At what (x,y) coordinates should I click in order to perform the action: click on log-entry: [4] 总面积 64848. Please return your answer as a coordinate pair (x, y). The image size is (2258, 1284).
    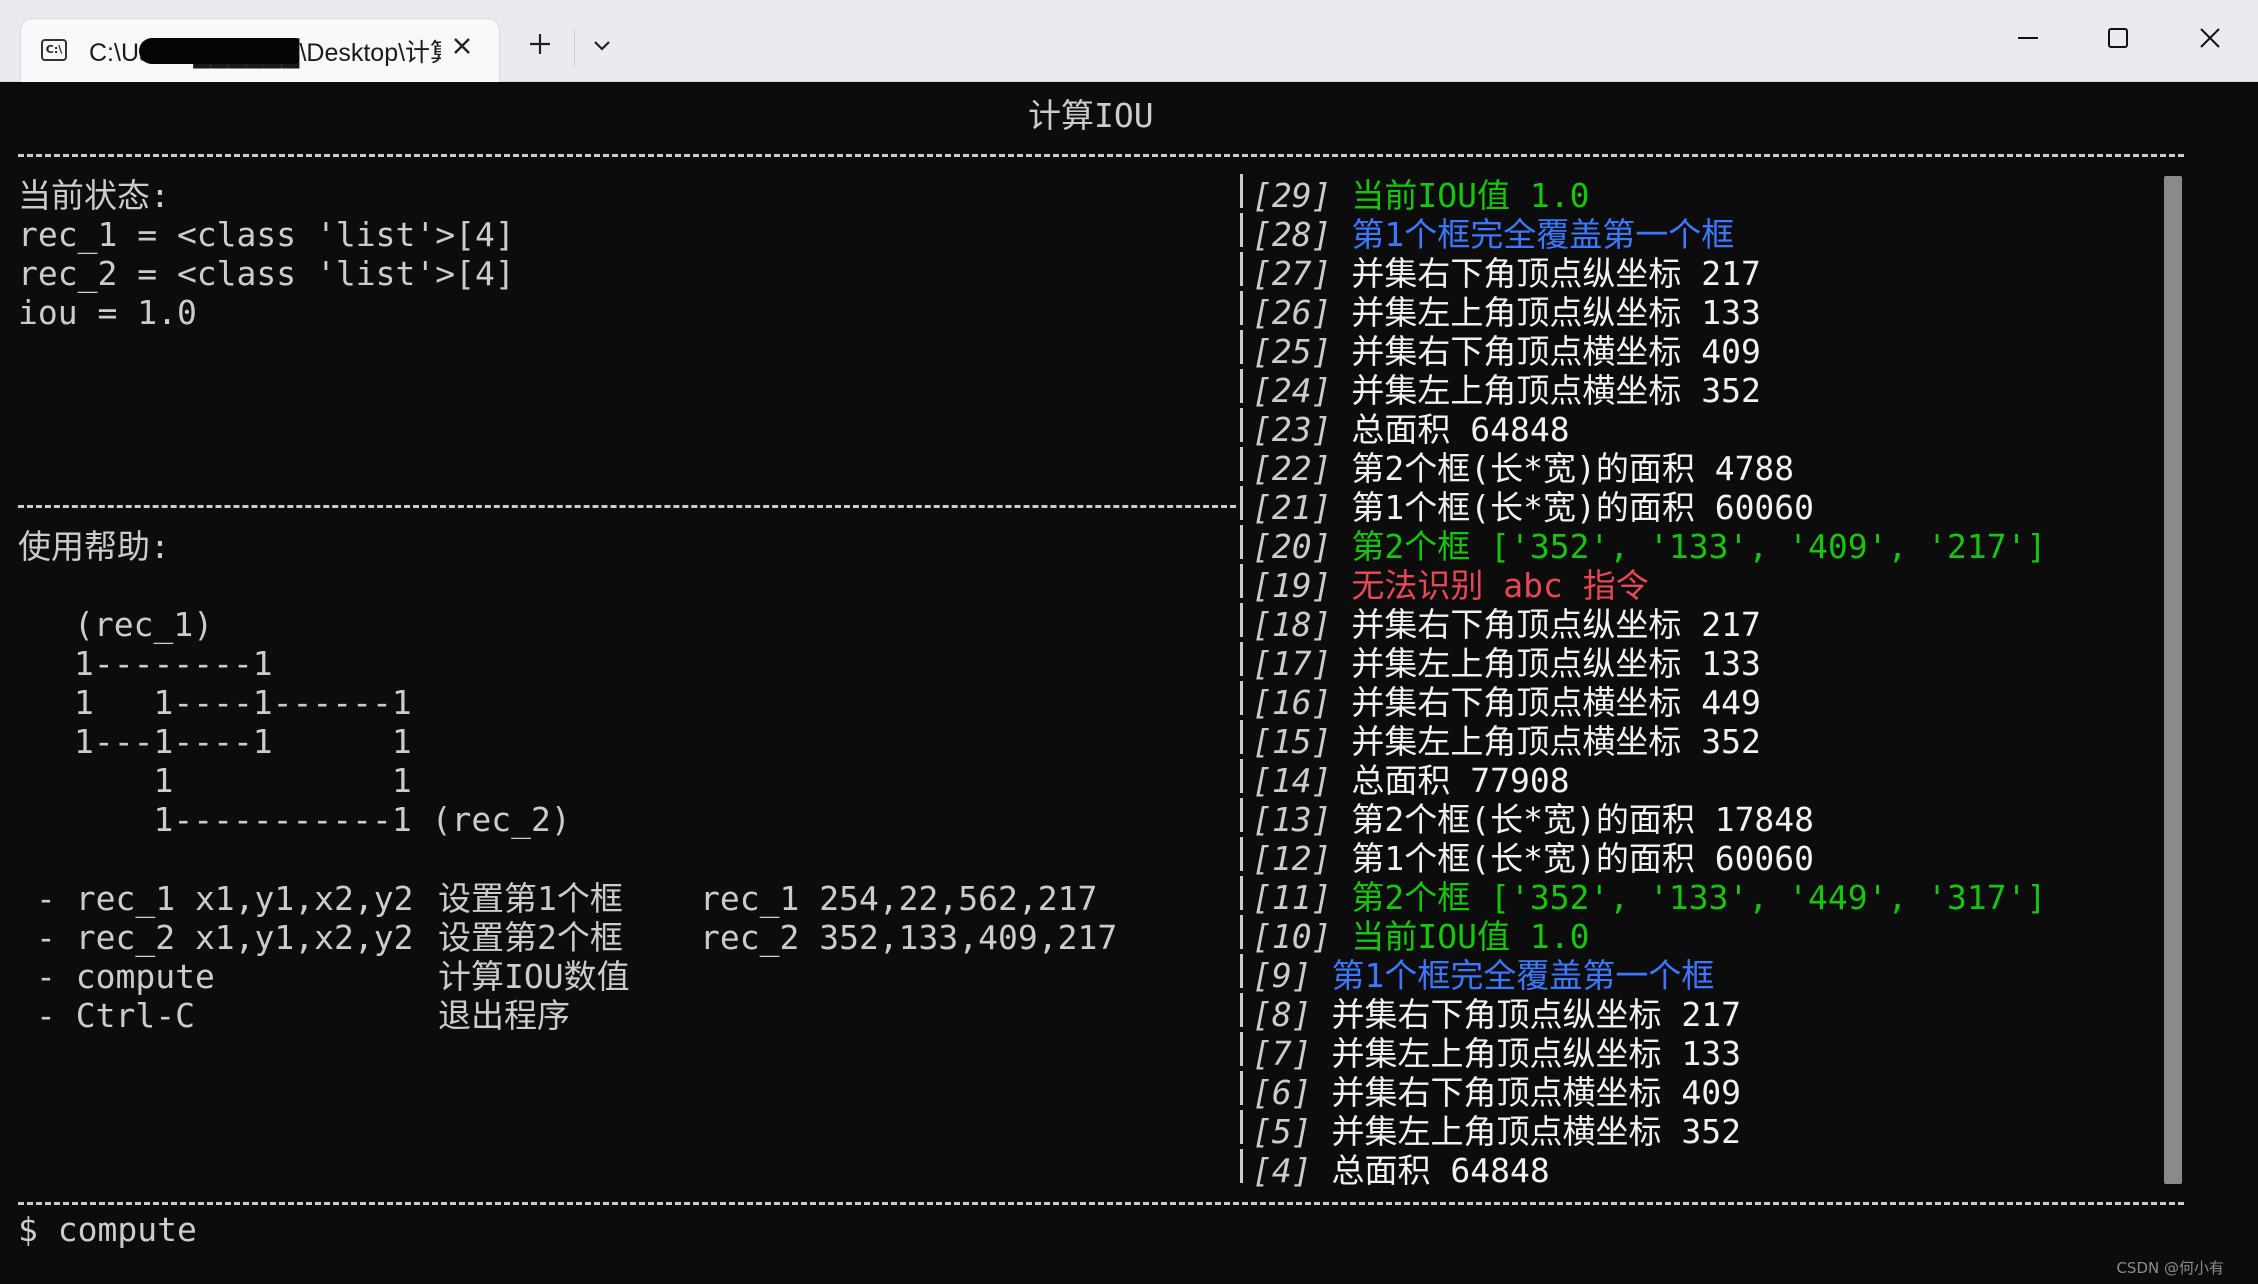
    Looking at the image, I should click on (1401, 1170).